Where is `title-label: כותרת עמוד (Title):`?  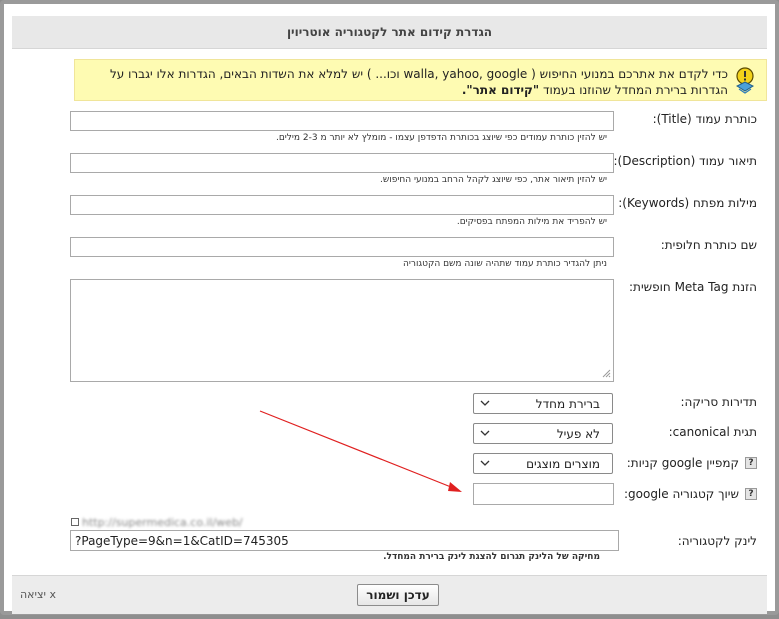
title-label: כותרת עמוד (Title): is located at coordinates (704, 119).